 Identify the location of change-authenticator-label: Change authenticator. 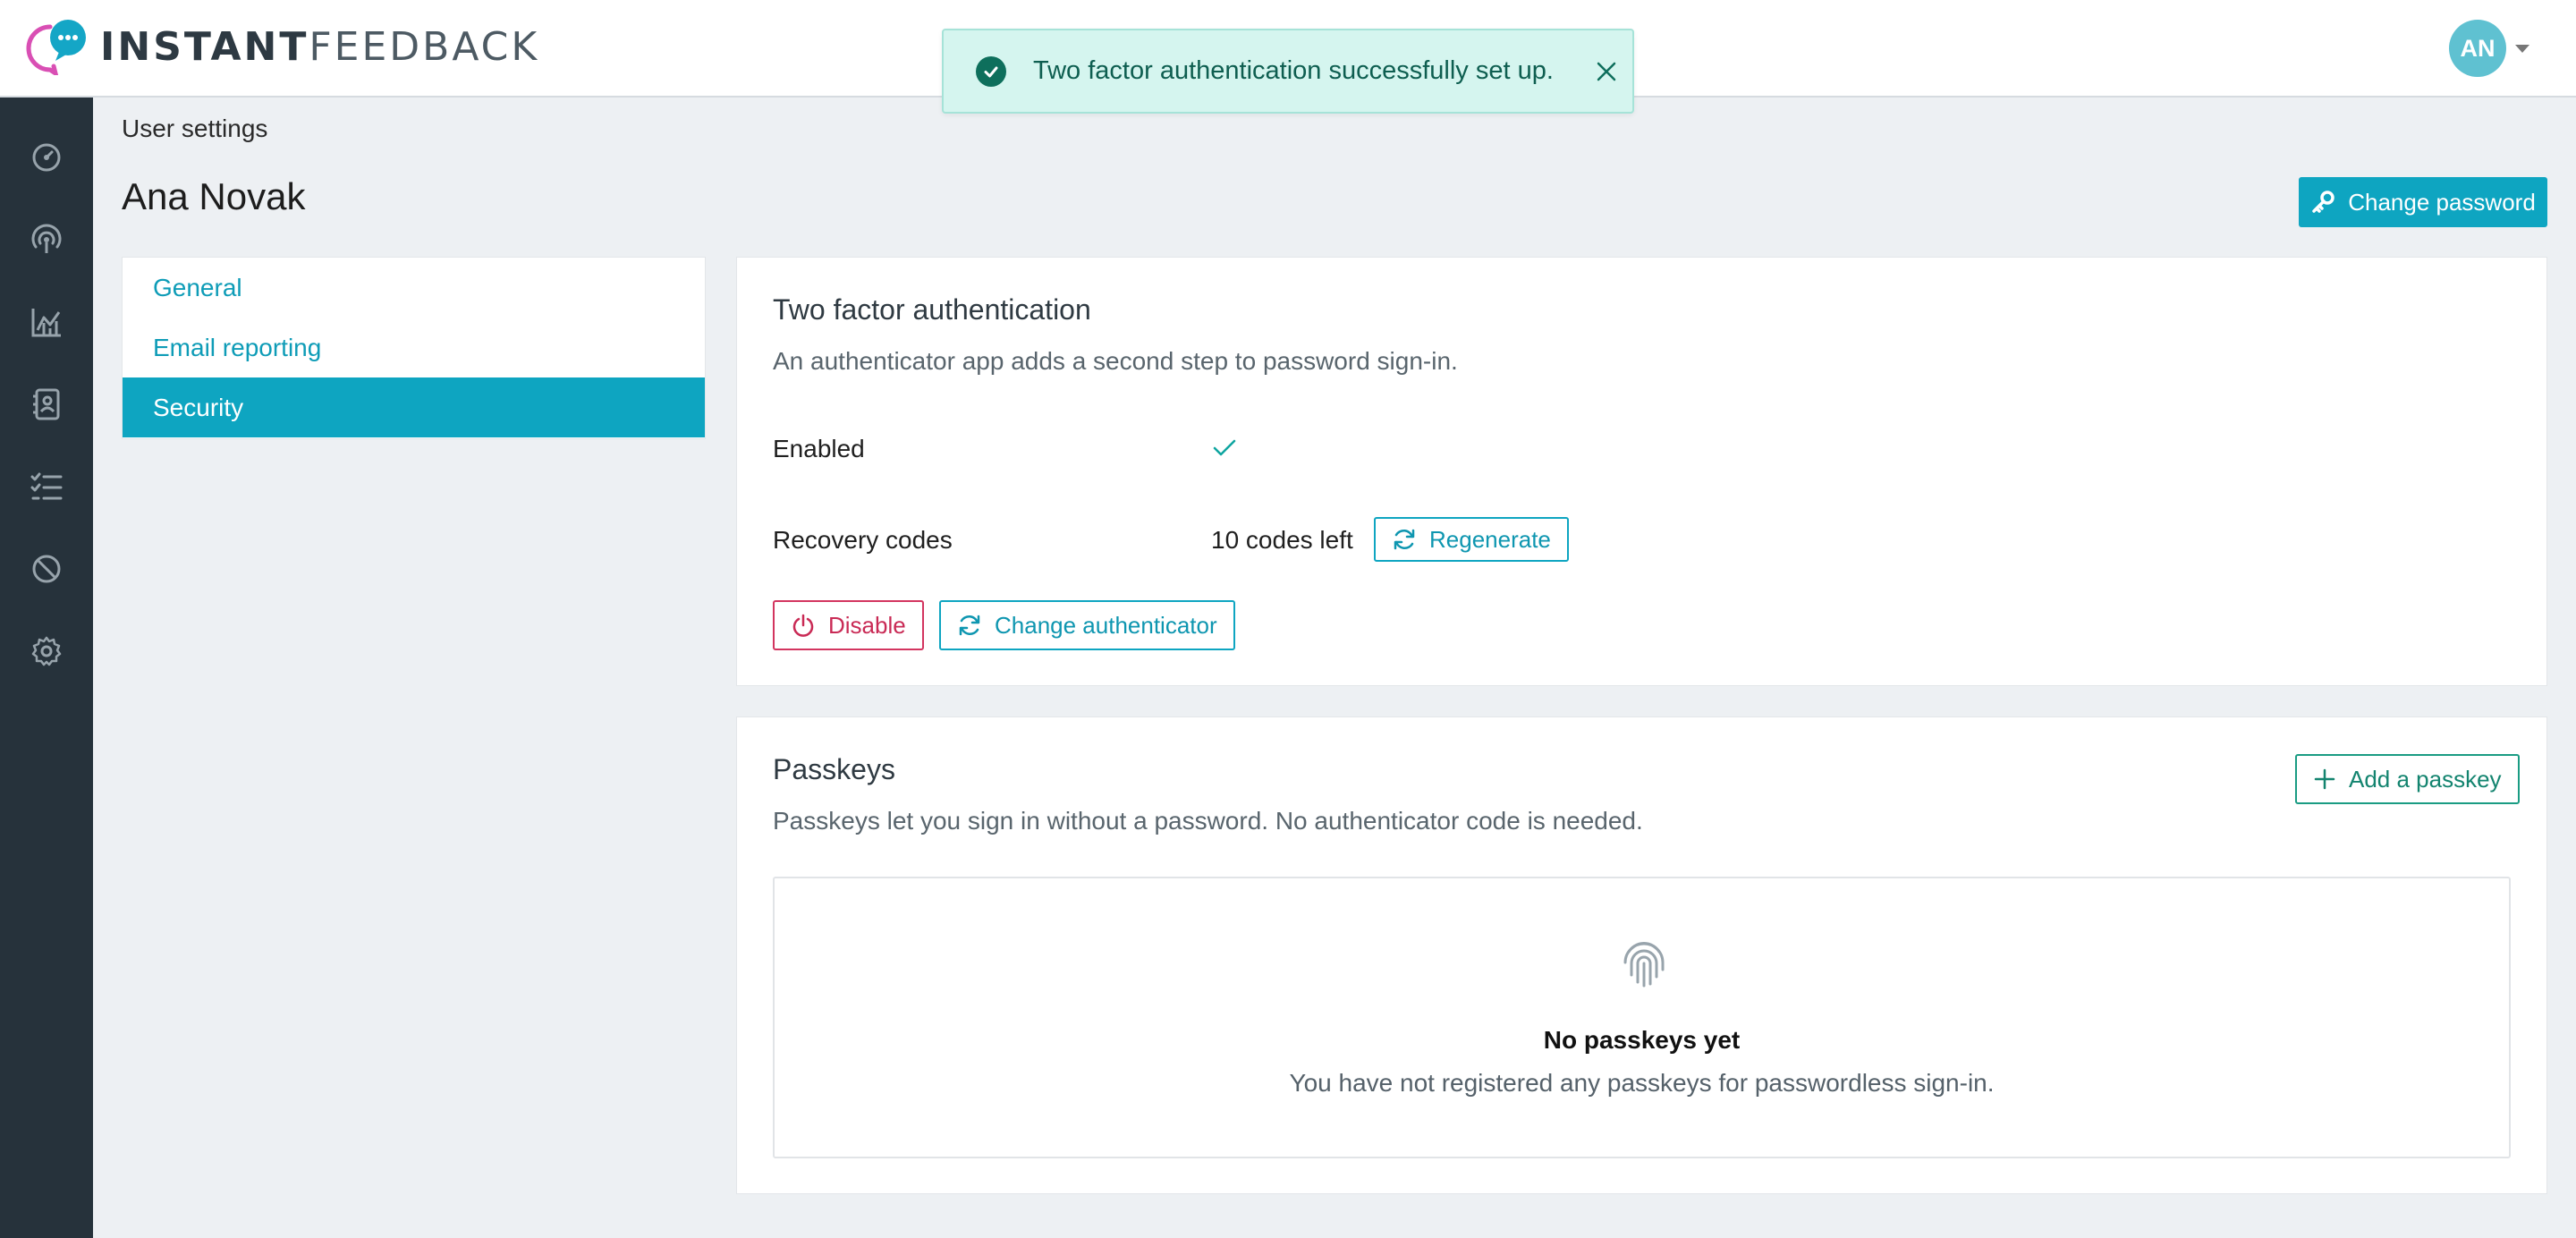
(1106, 625).